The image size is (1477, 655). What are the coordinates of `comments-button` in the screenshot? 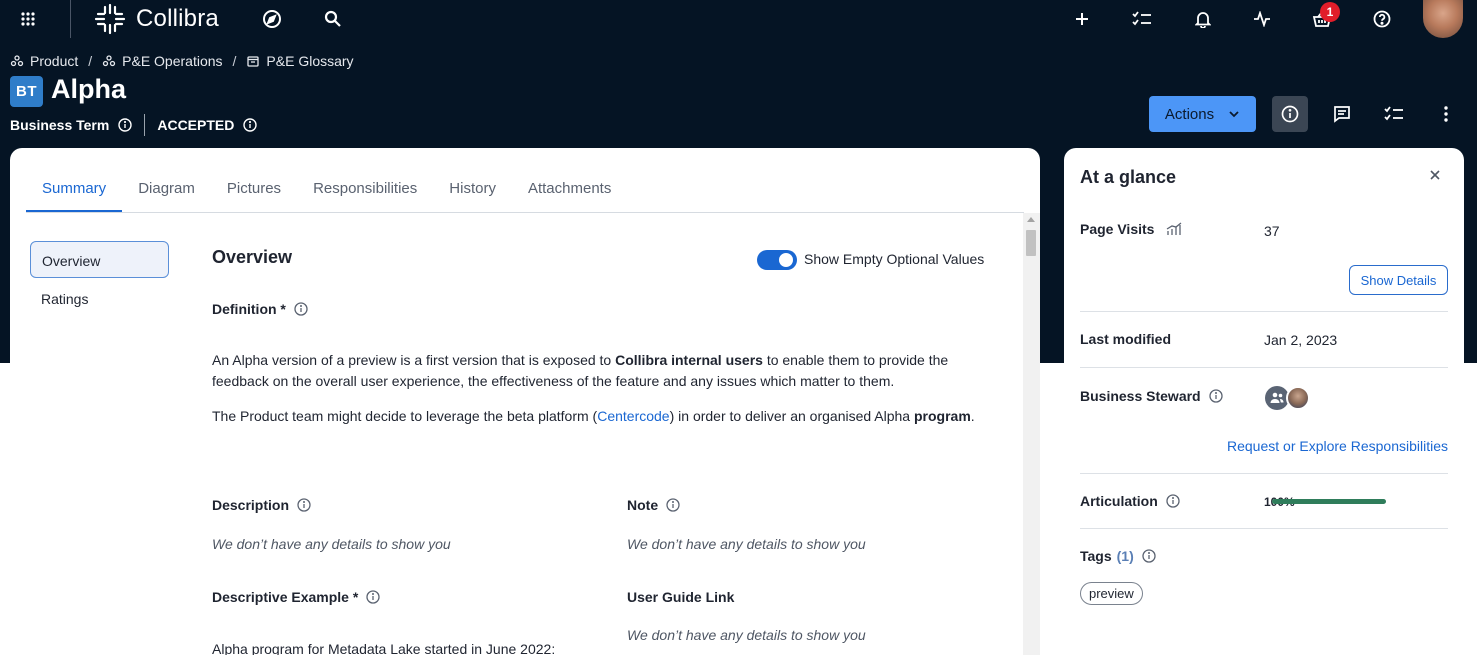 It's located at (1342, 114).